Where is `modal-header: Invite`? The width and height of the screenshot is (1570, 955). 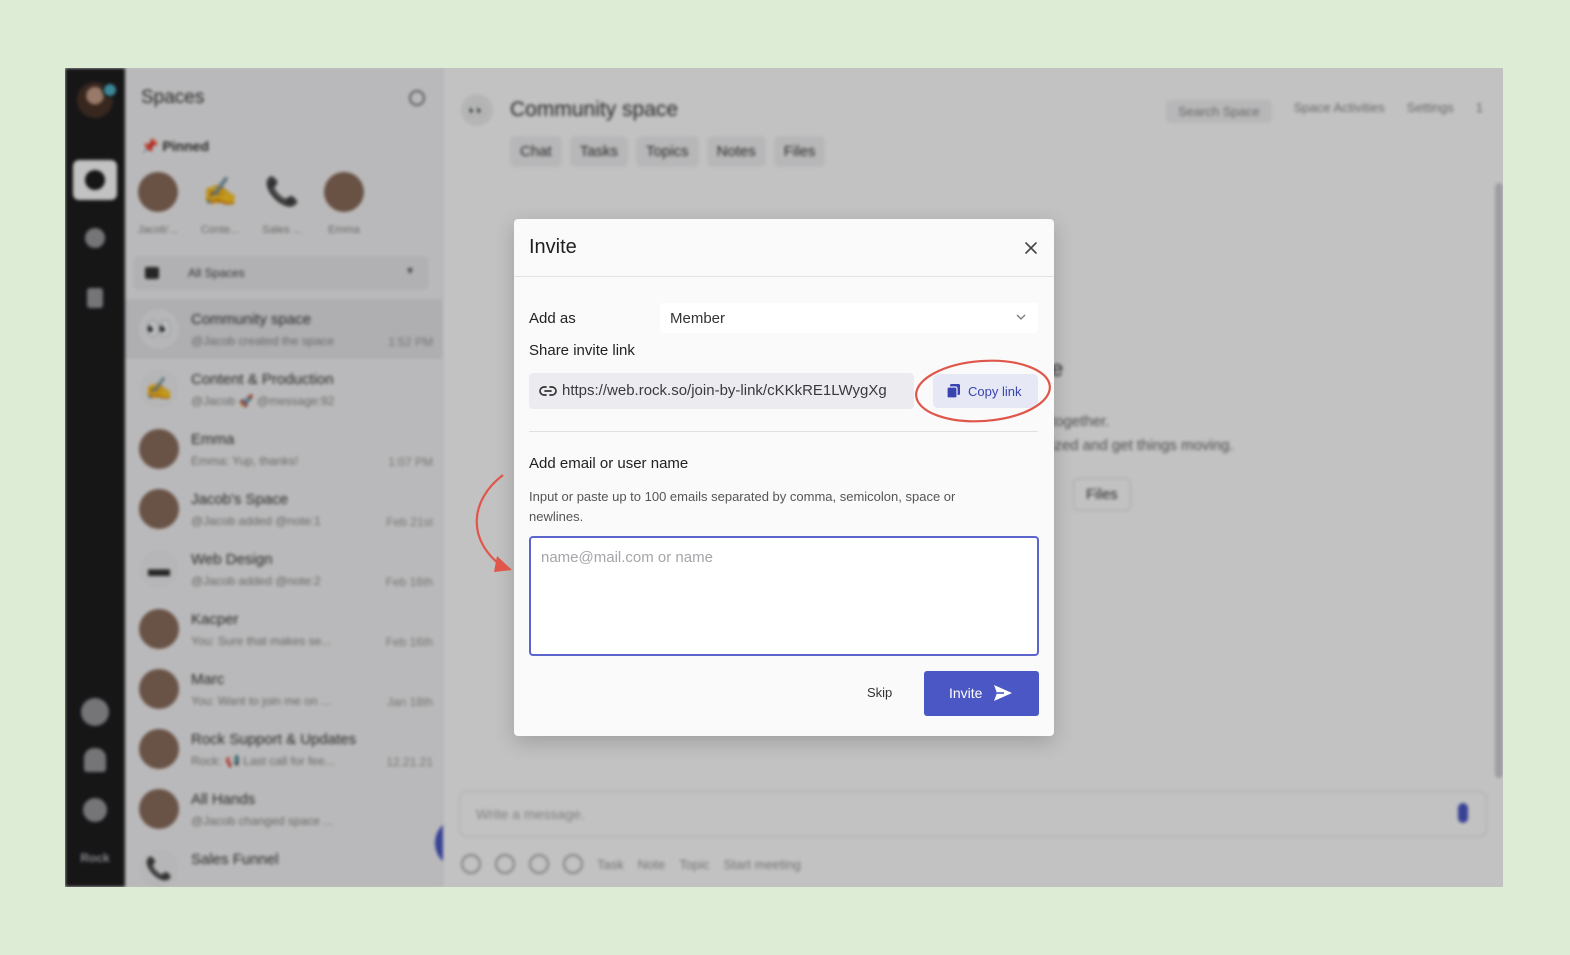
modal-header: Invite is located at coordinates (784, 248).